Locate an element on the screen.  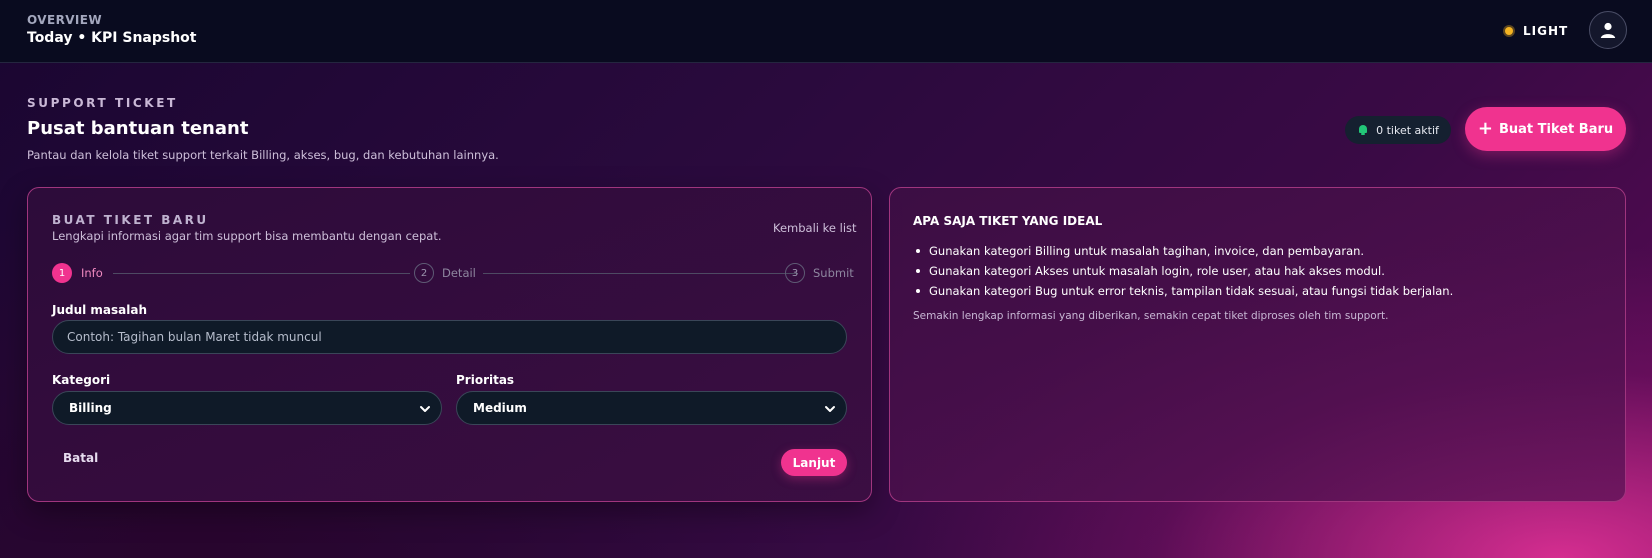
step-2-label: Detail is located at coordinates (459, 273).